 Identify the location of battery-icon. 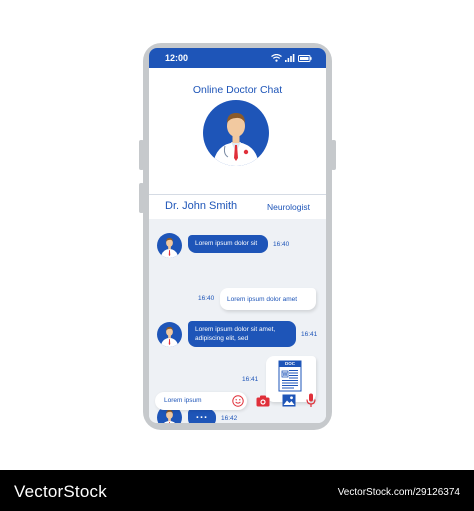
(305, 58).